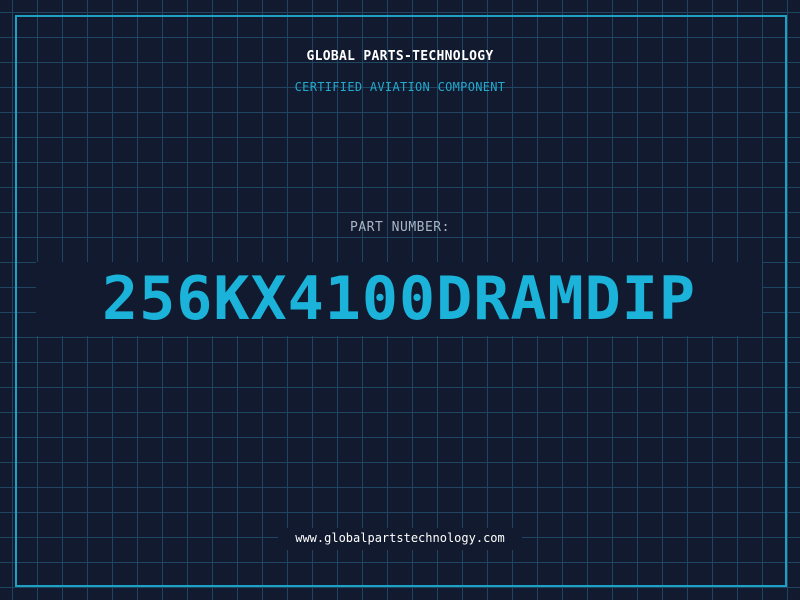  What do you see at coordinates (400, 87) in the screenshot?
I see `certification-tagline: CERTIFIED AVIATION COMPONENT` at bounding box center [400, 87].